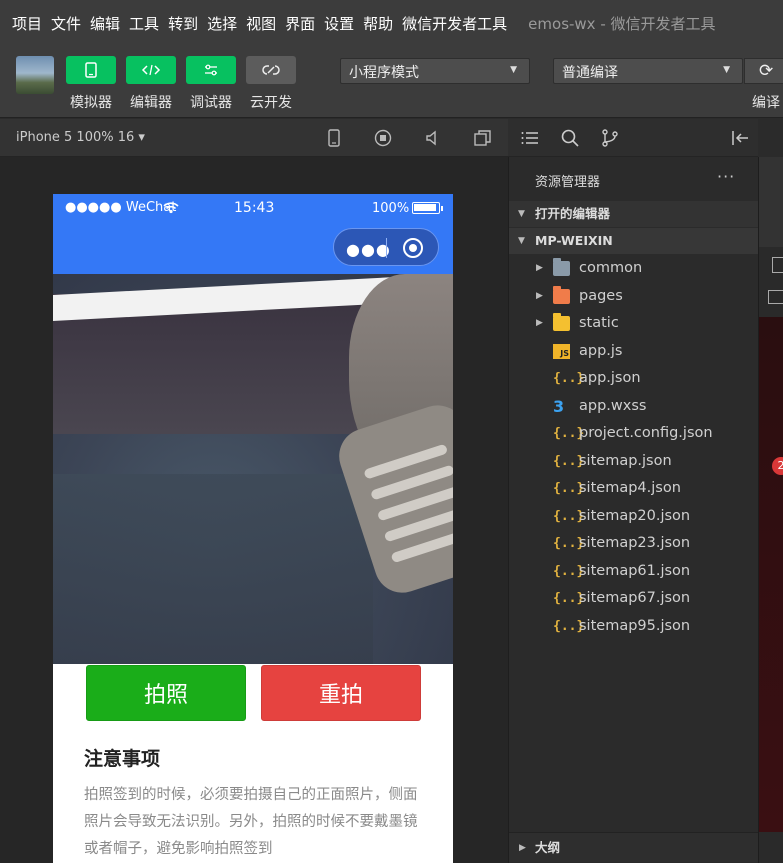 Image resolution: width=783 pixels, height=863 pixels. I want to click on tree-file-sitemap61: {..} sitemap61.json, so click(634, 571).